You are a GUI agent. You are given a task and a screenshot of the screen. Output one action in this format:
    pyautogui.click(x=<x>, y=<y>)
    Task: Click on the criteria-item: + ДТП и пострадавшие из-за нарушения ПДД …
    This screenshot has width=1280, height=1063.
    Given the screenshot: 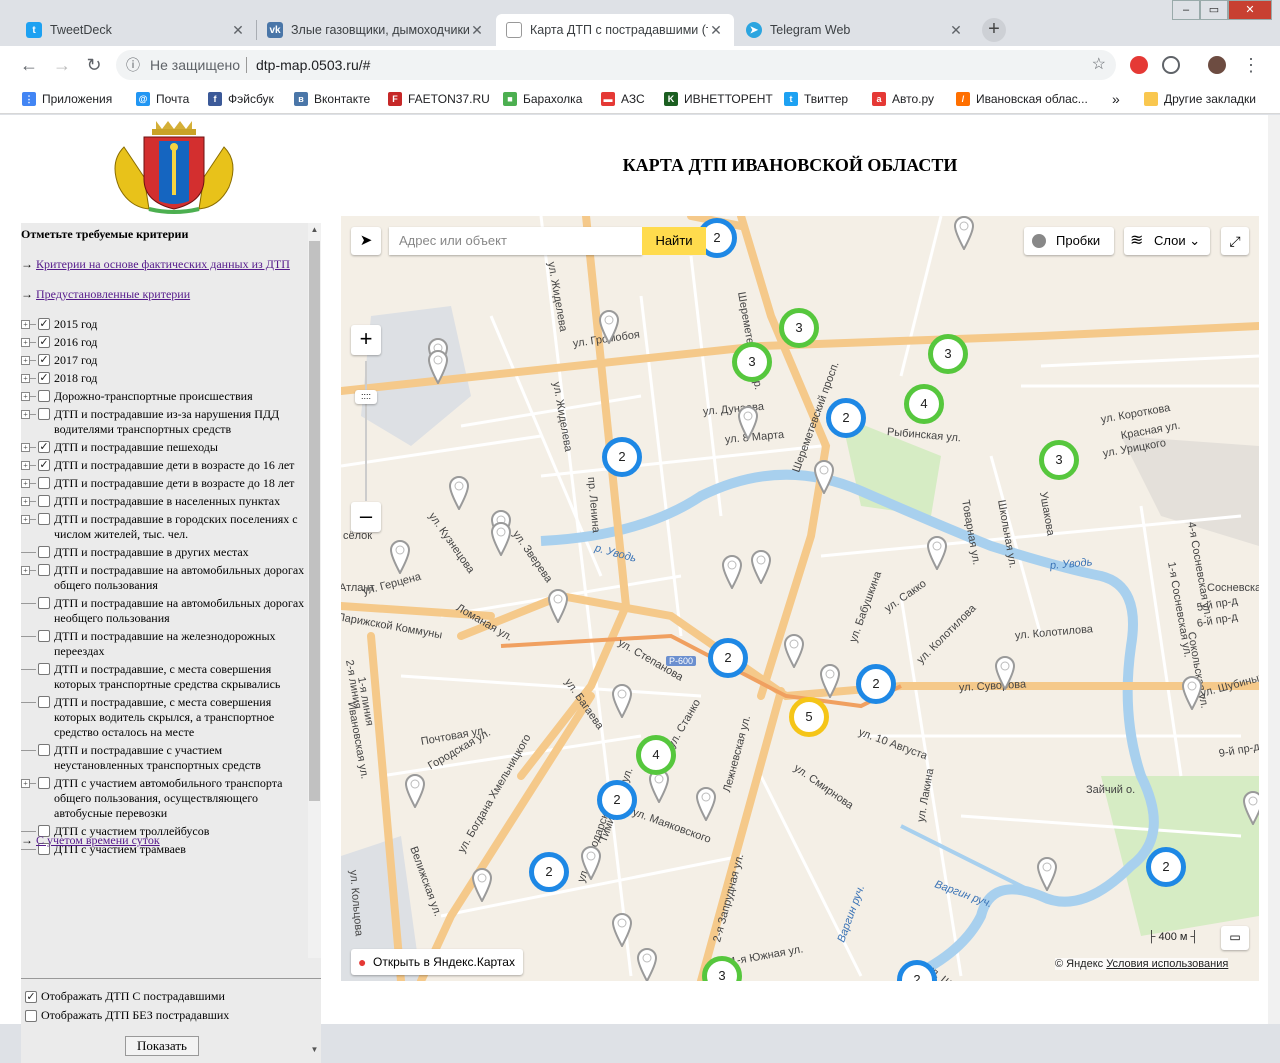 What is the action you would take?
    pyautogui.click(x=163, y=422)
    